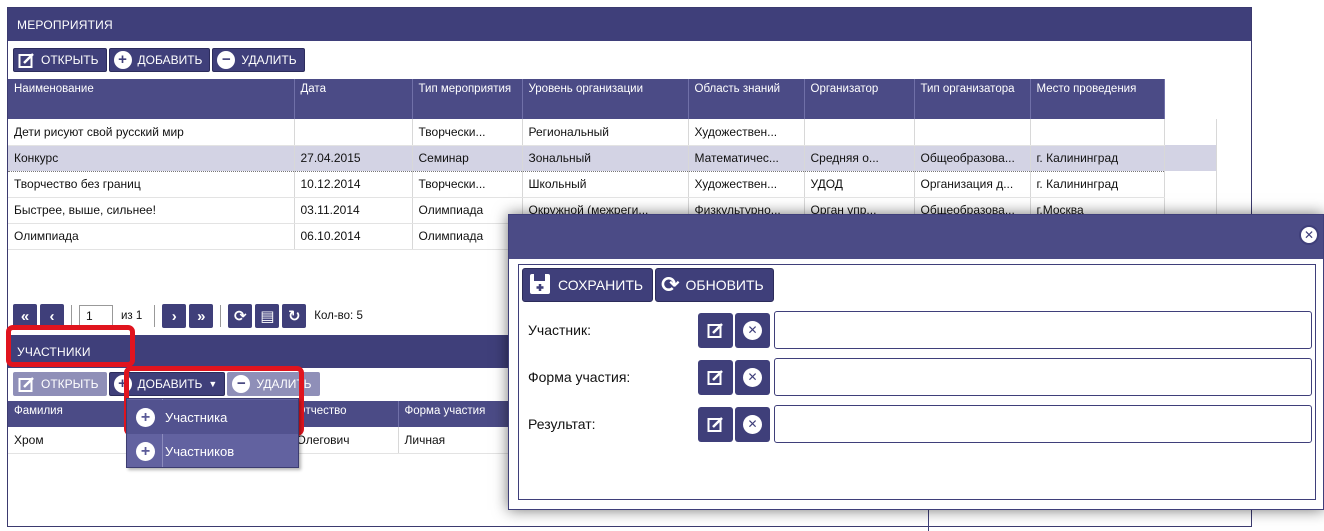 The height and width of the screenshot is (531, 1324). Describe the element at coordinates (746, 99) in the screenshot. I see `col-header: Область знаний` at that location.